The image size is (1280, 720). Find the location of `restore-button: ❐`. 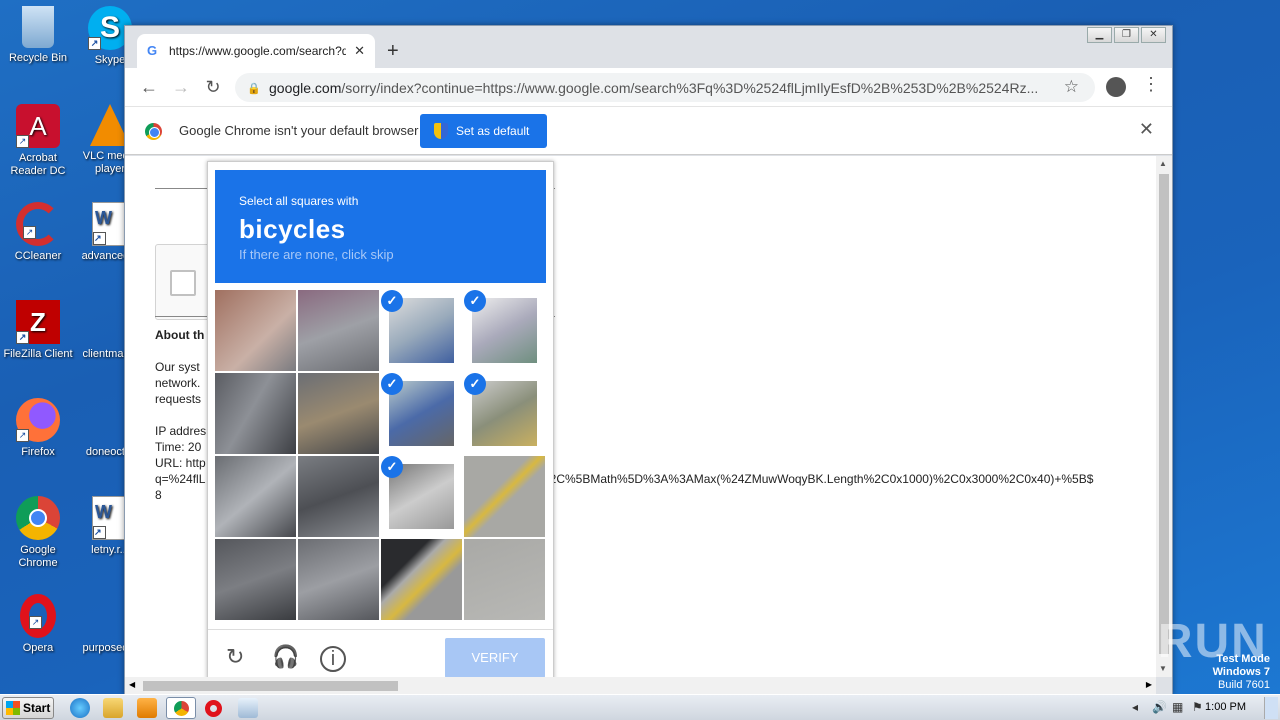

restore-button: ❐ is located at coordinates (1126, 35).